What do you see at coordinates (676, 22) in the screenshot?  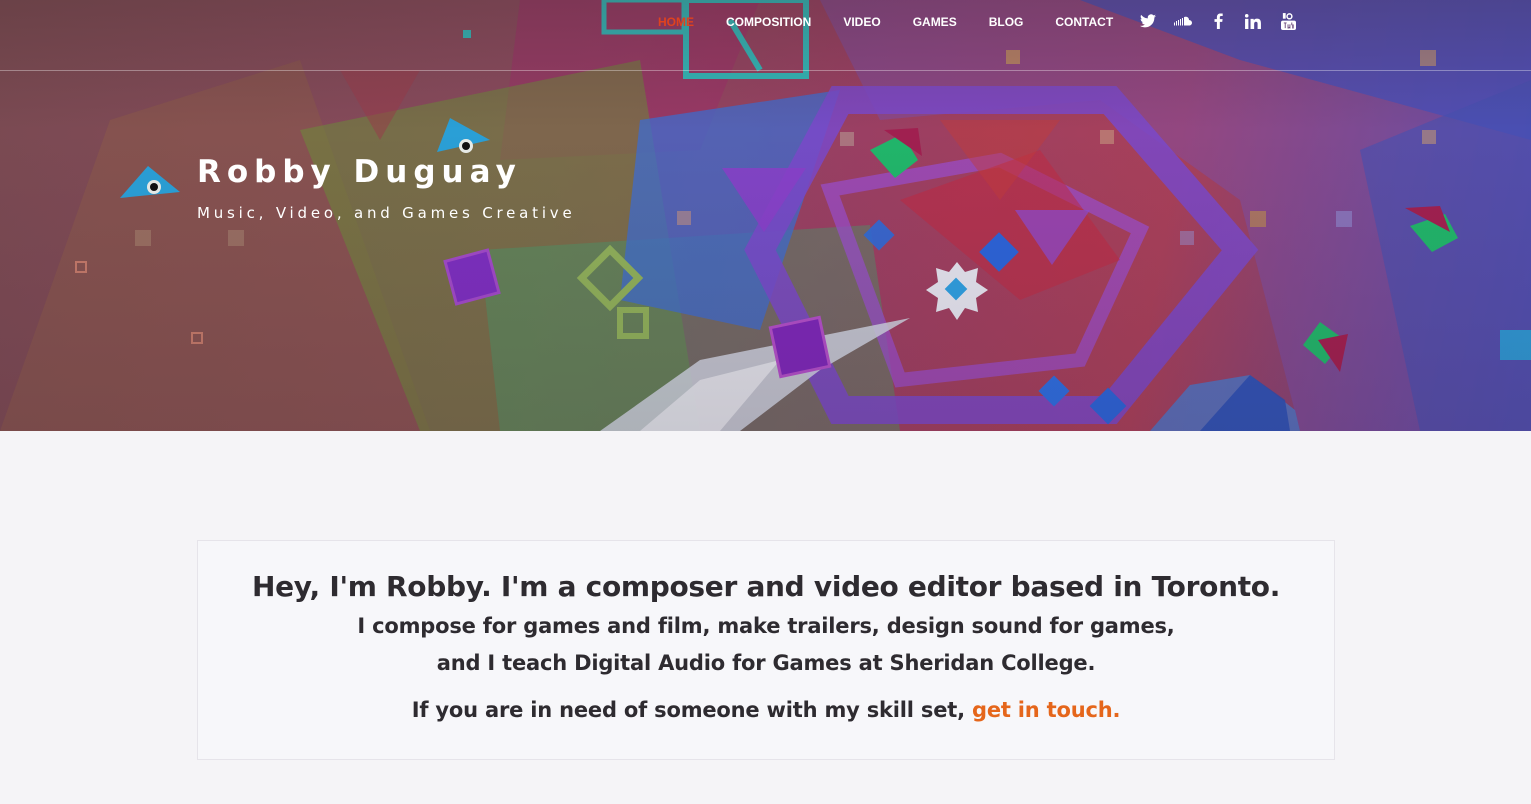 I see `nav-home: HOME` at bounding box center [676, 22].